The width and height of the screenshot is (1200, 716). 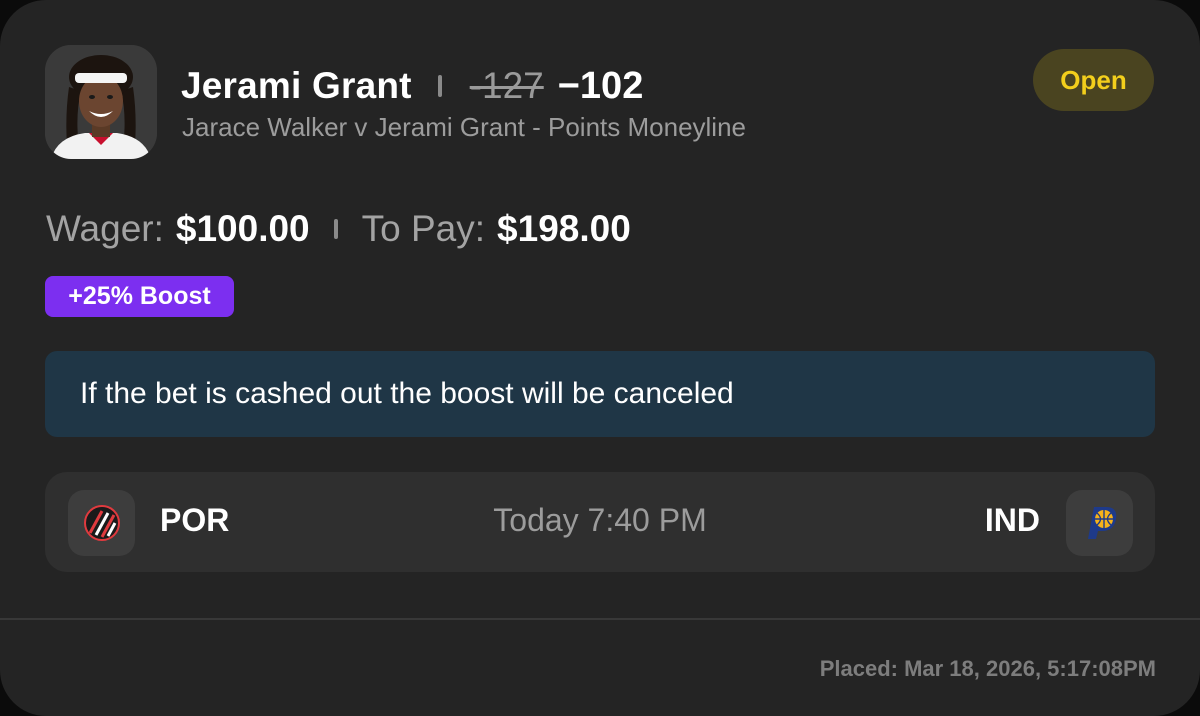 I want to click on footer-divider, so click(x=600, y=619).